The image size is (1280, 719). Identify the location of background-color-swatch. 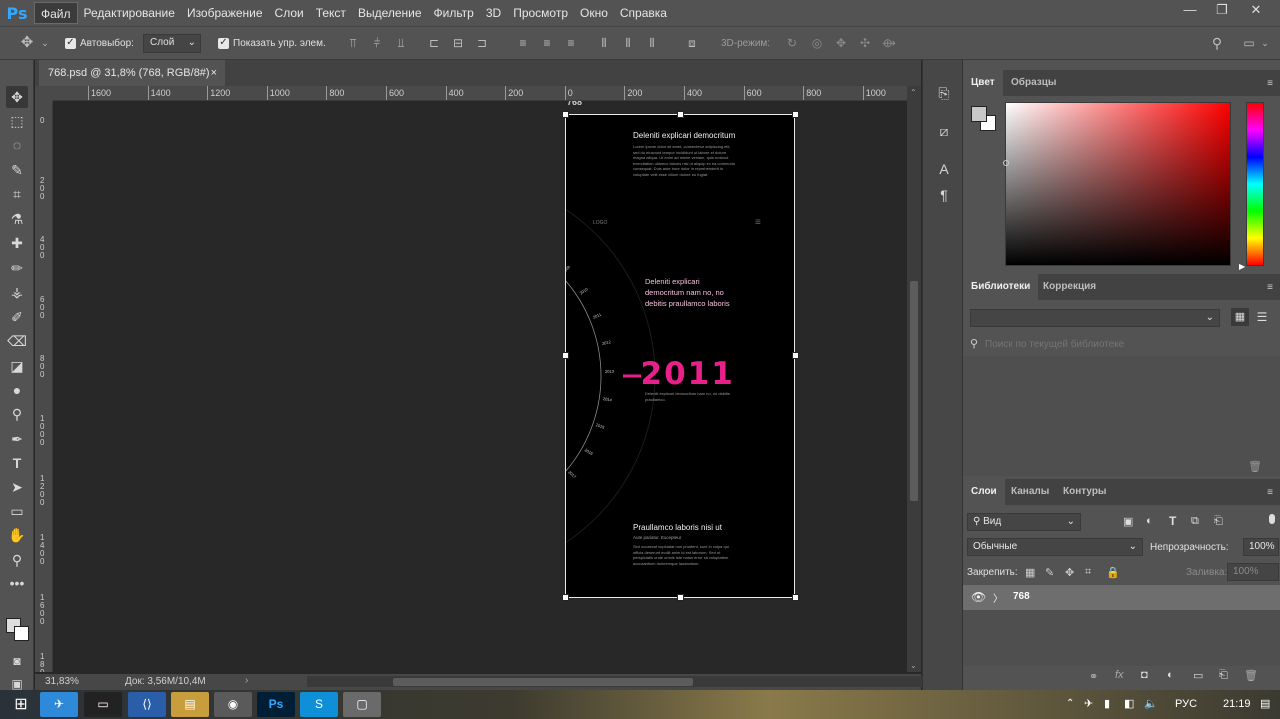
(21, 633).